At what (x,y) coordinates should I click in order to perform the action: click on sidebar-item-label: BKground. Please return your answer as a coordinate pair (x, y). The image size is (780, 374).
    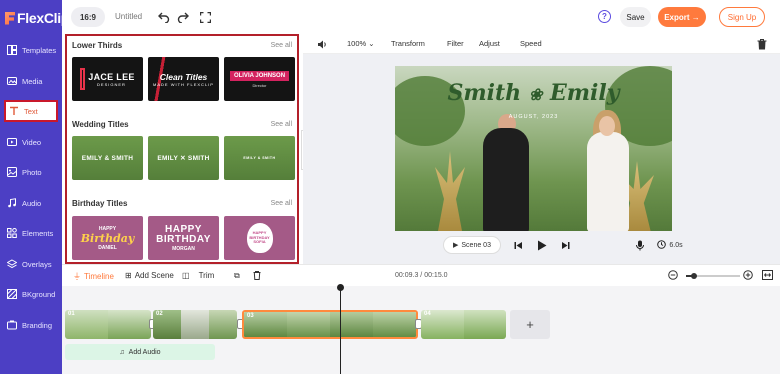
    Looking at the image, I should click on (39, 294).